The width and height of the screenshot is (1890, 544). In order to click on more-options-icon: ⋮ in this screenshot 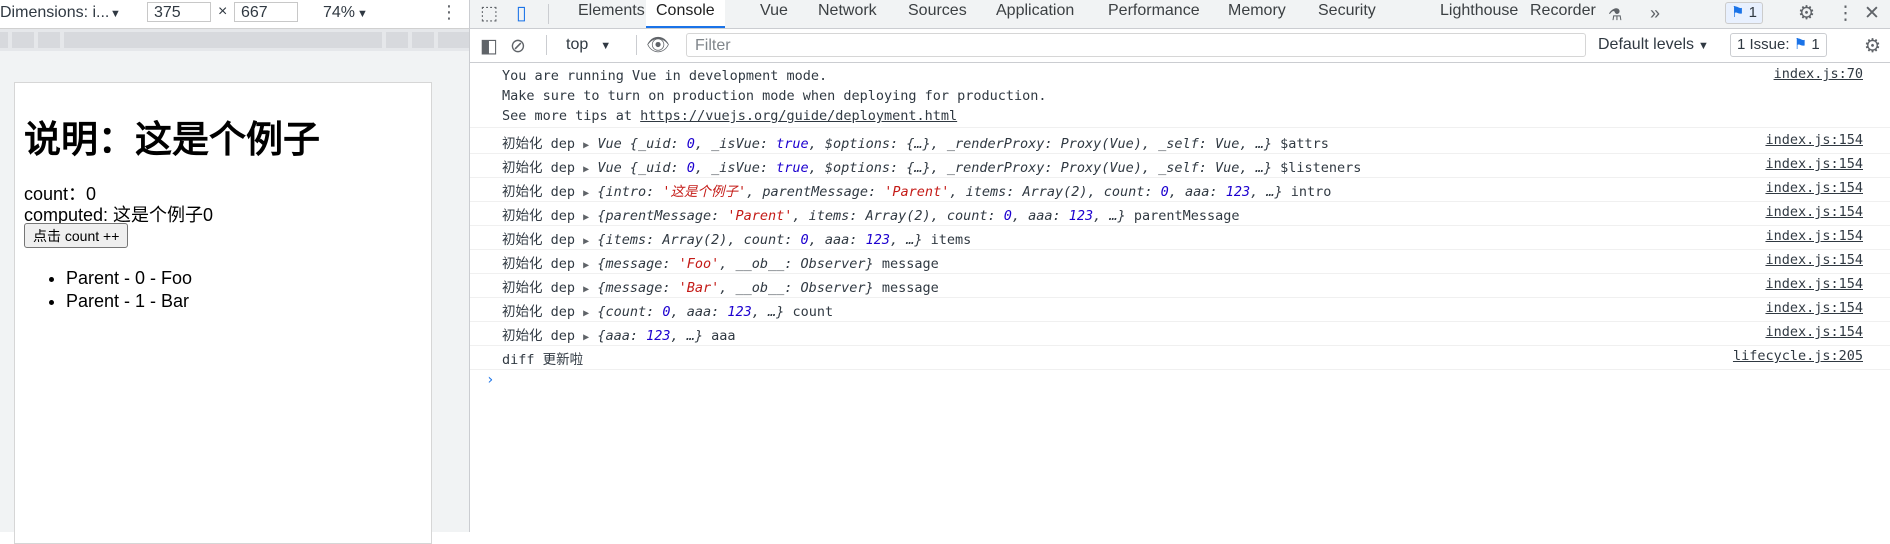, I will do `click(449, 12)`.